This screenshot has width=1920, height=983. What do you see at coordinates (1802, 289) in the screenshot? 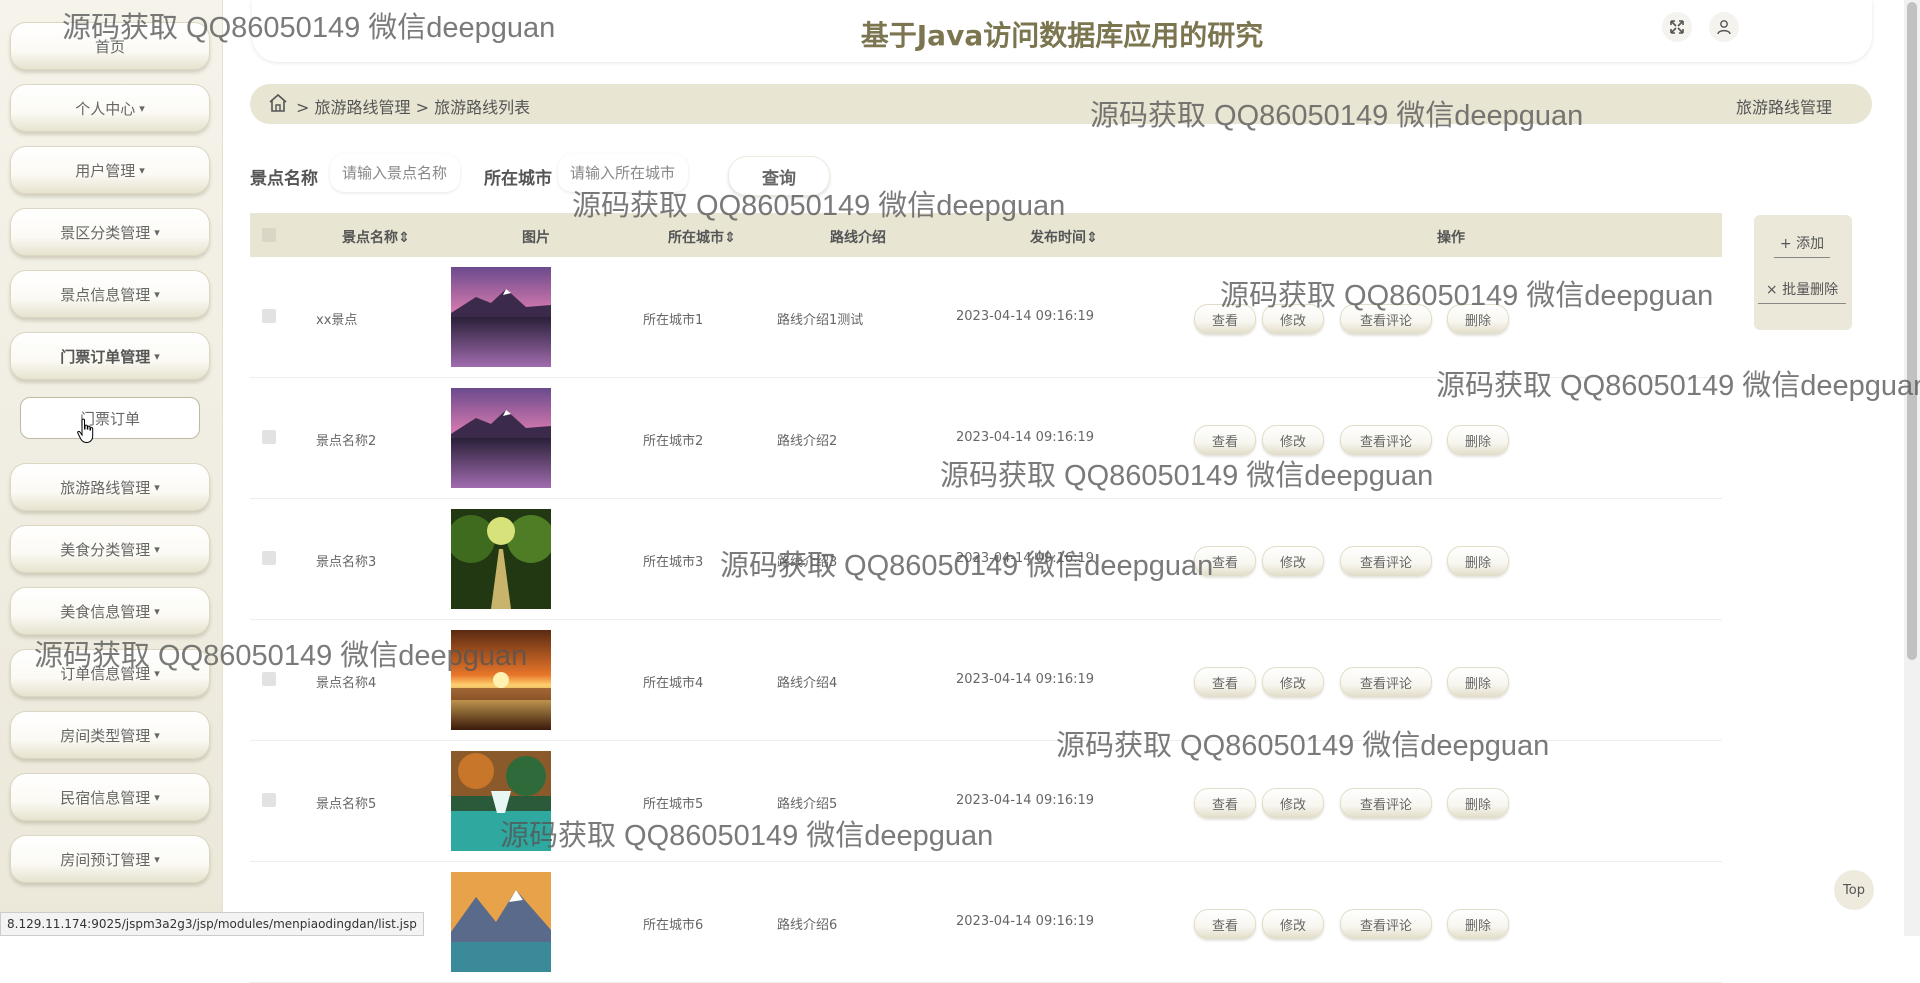
I see `batch-delete-button: × 批量删除` at bounding box center [1802, 289].